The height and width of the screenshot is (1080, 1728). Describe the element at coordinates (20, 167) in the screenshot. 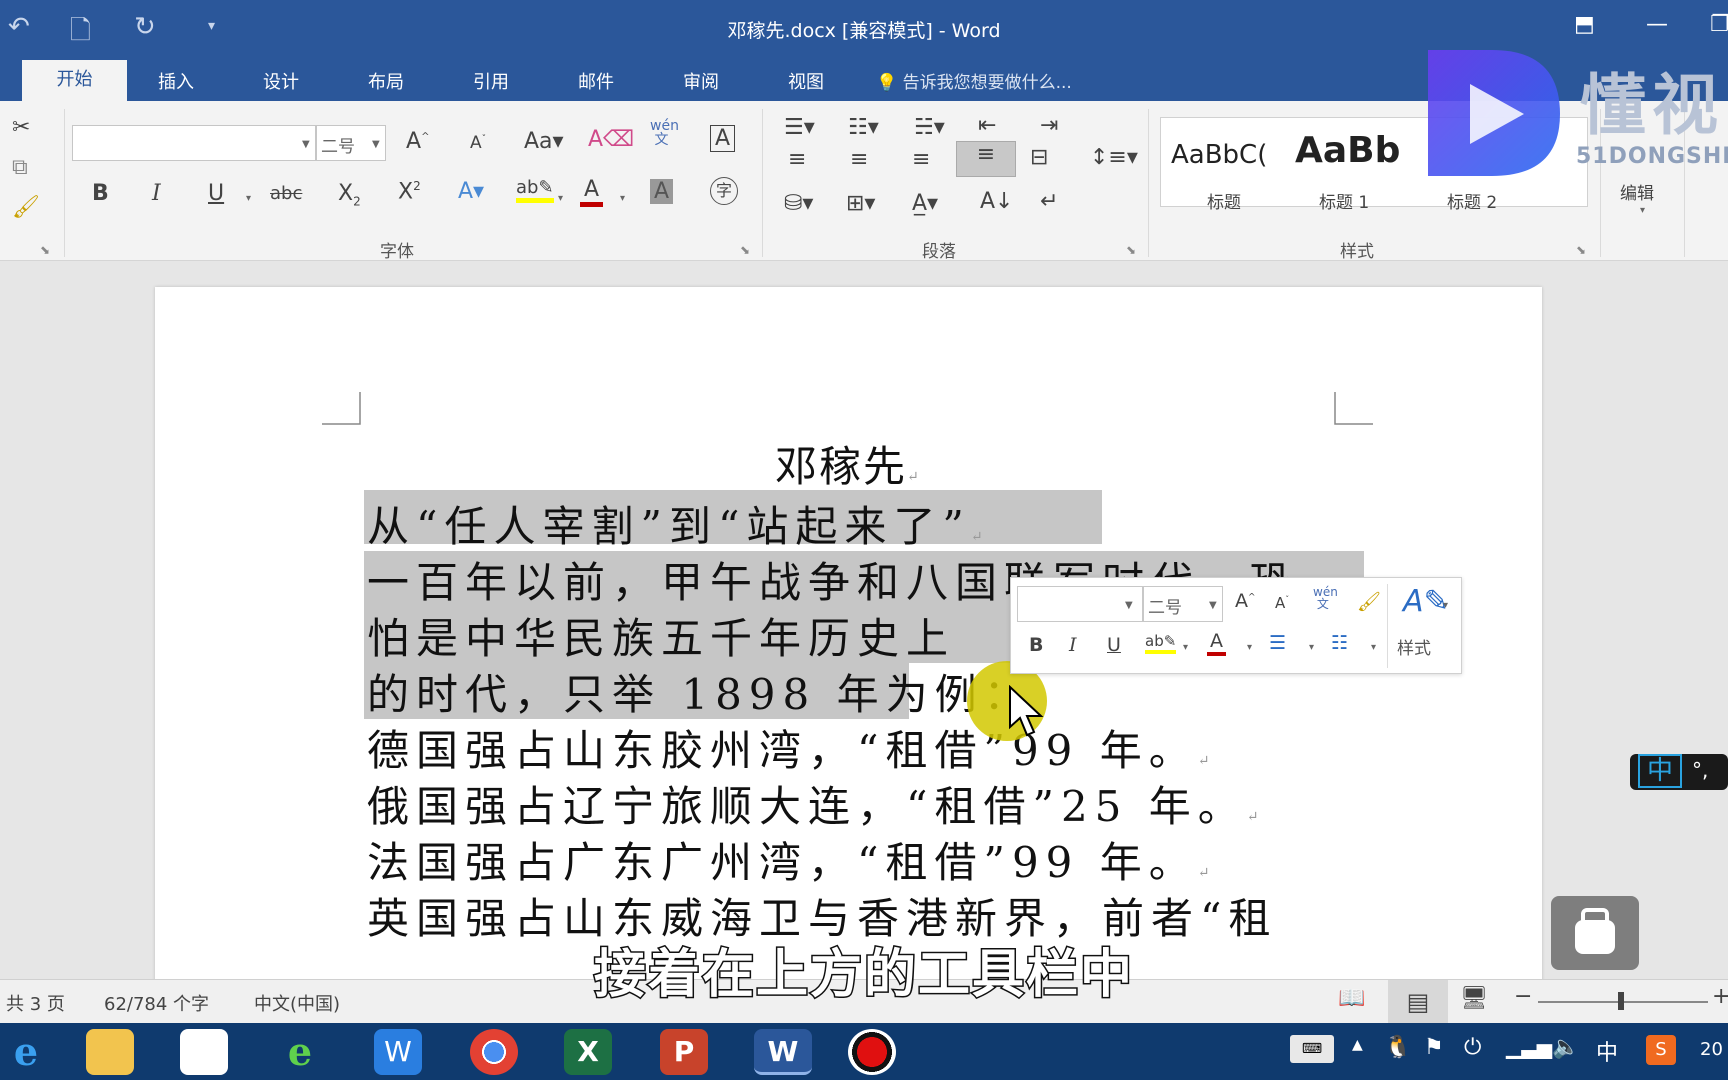

I see `copy-icon: ⧉` at that location.